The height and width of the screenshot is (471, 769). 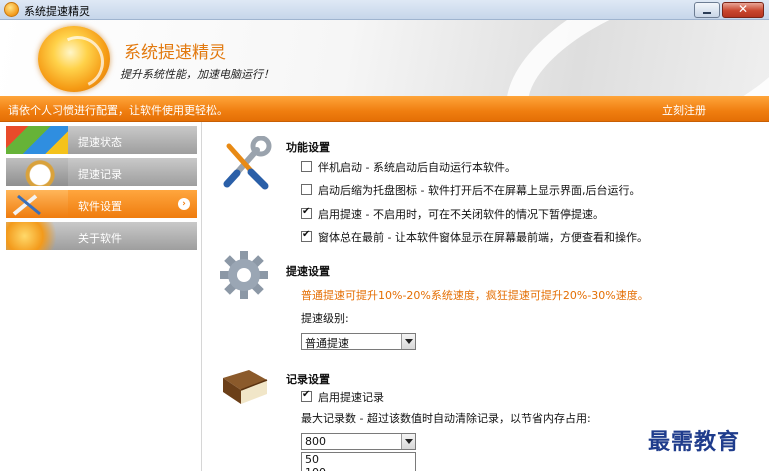 I want to click on max-records-value: 800, so click(x=315, y=441).